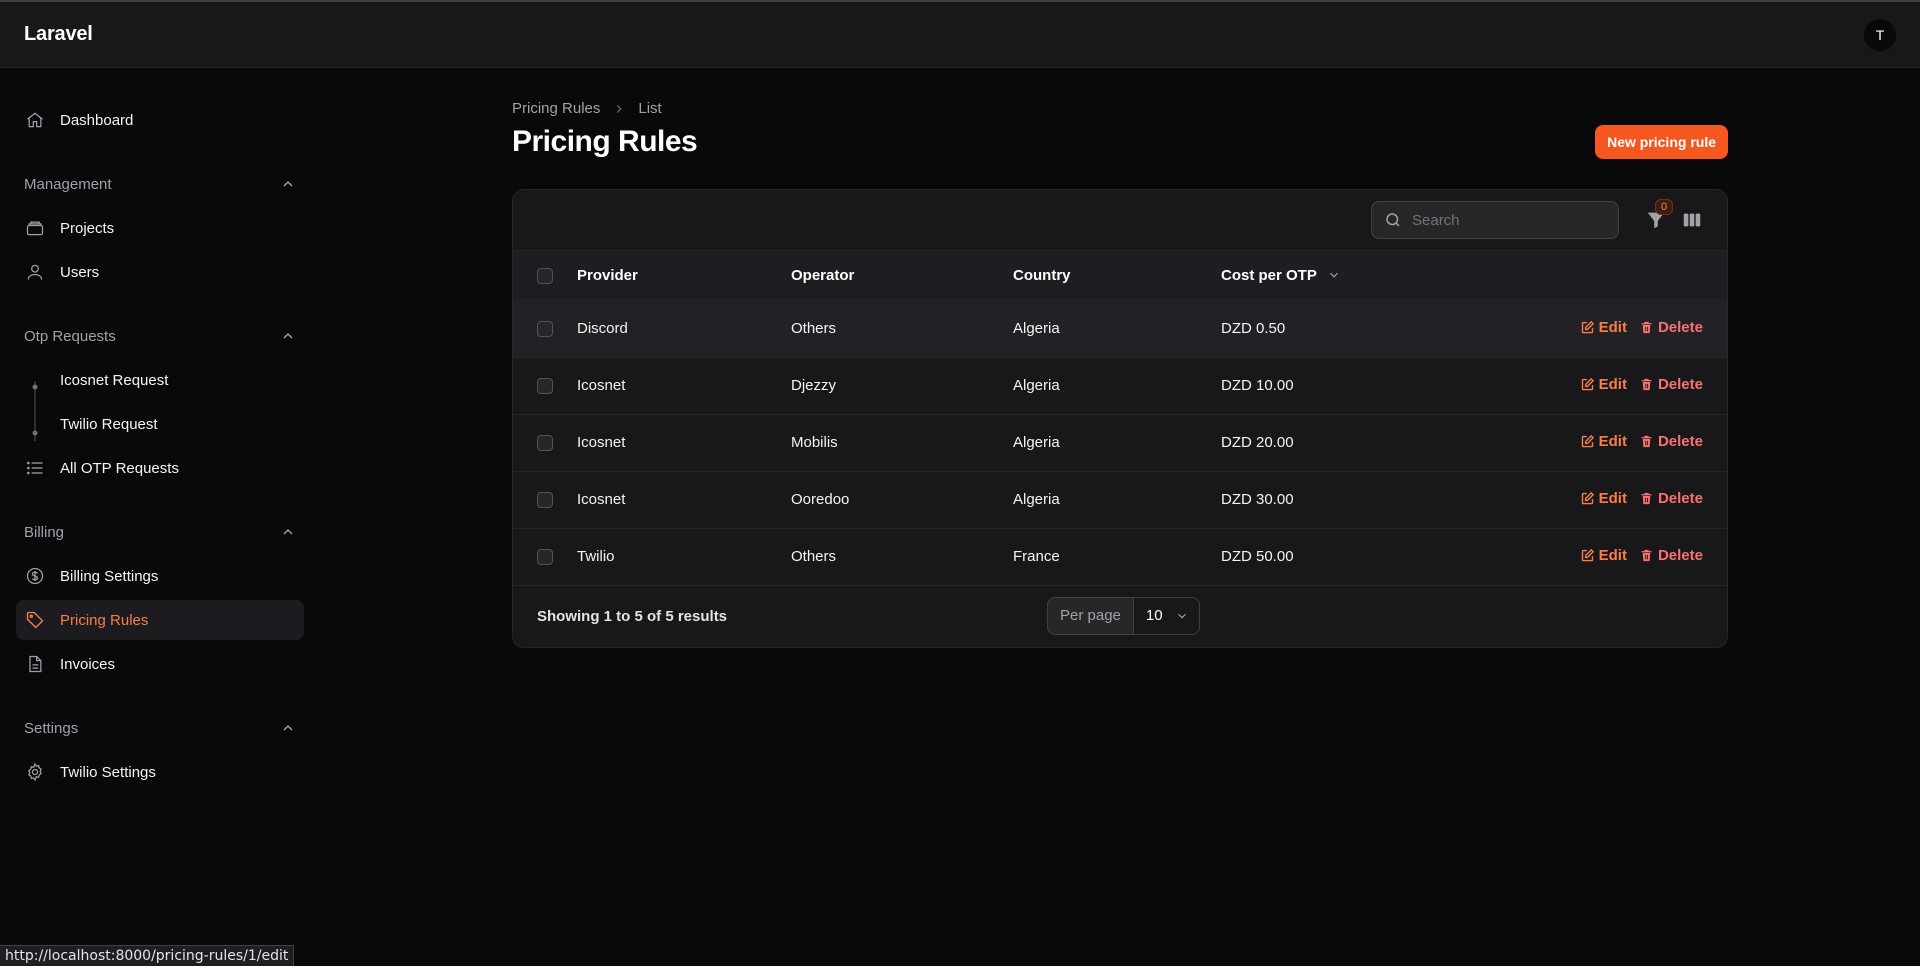  Describe the element at coordinates (44, 532) in the screenshot. I see `sidebar-group-label: Billing` at that location.